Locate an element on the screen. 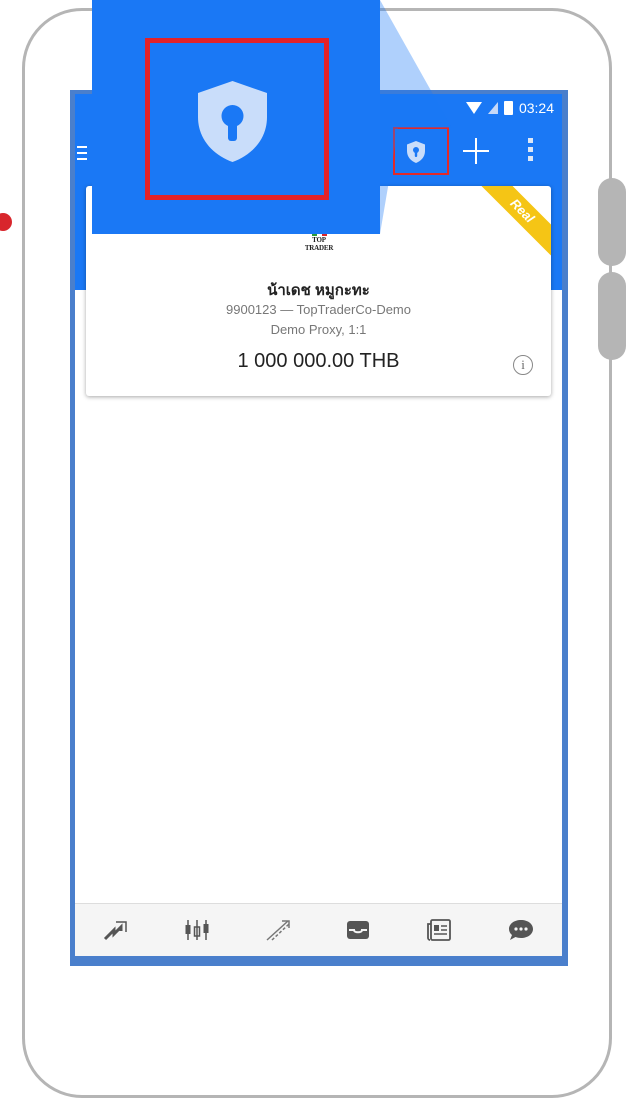 The width and height of the screenshot is (630, 1098). status-bar: 03:24 is located at coordinates (509, 108).